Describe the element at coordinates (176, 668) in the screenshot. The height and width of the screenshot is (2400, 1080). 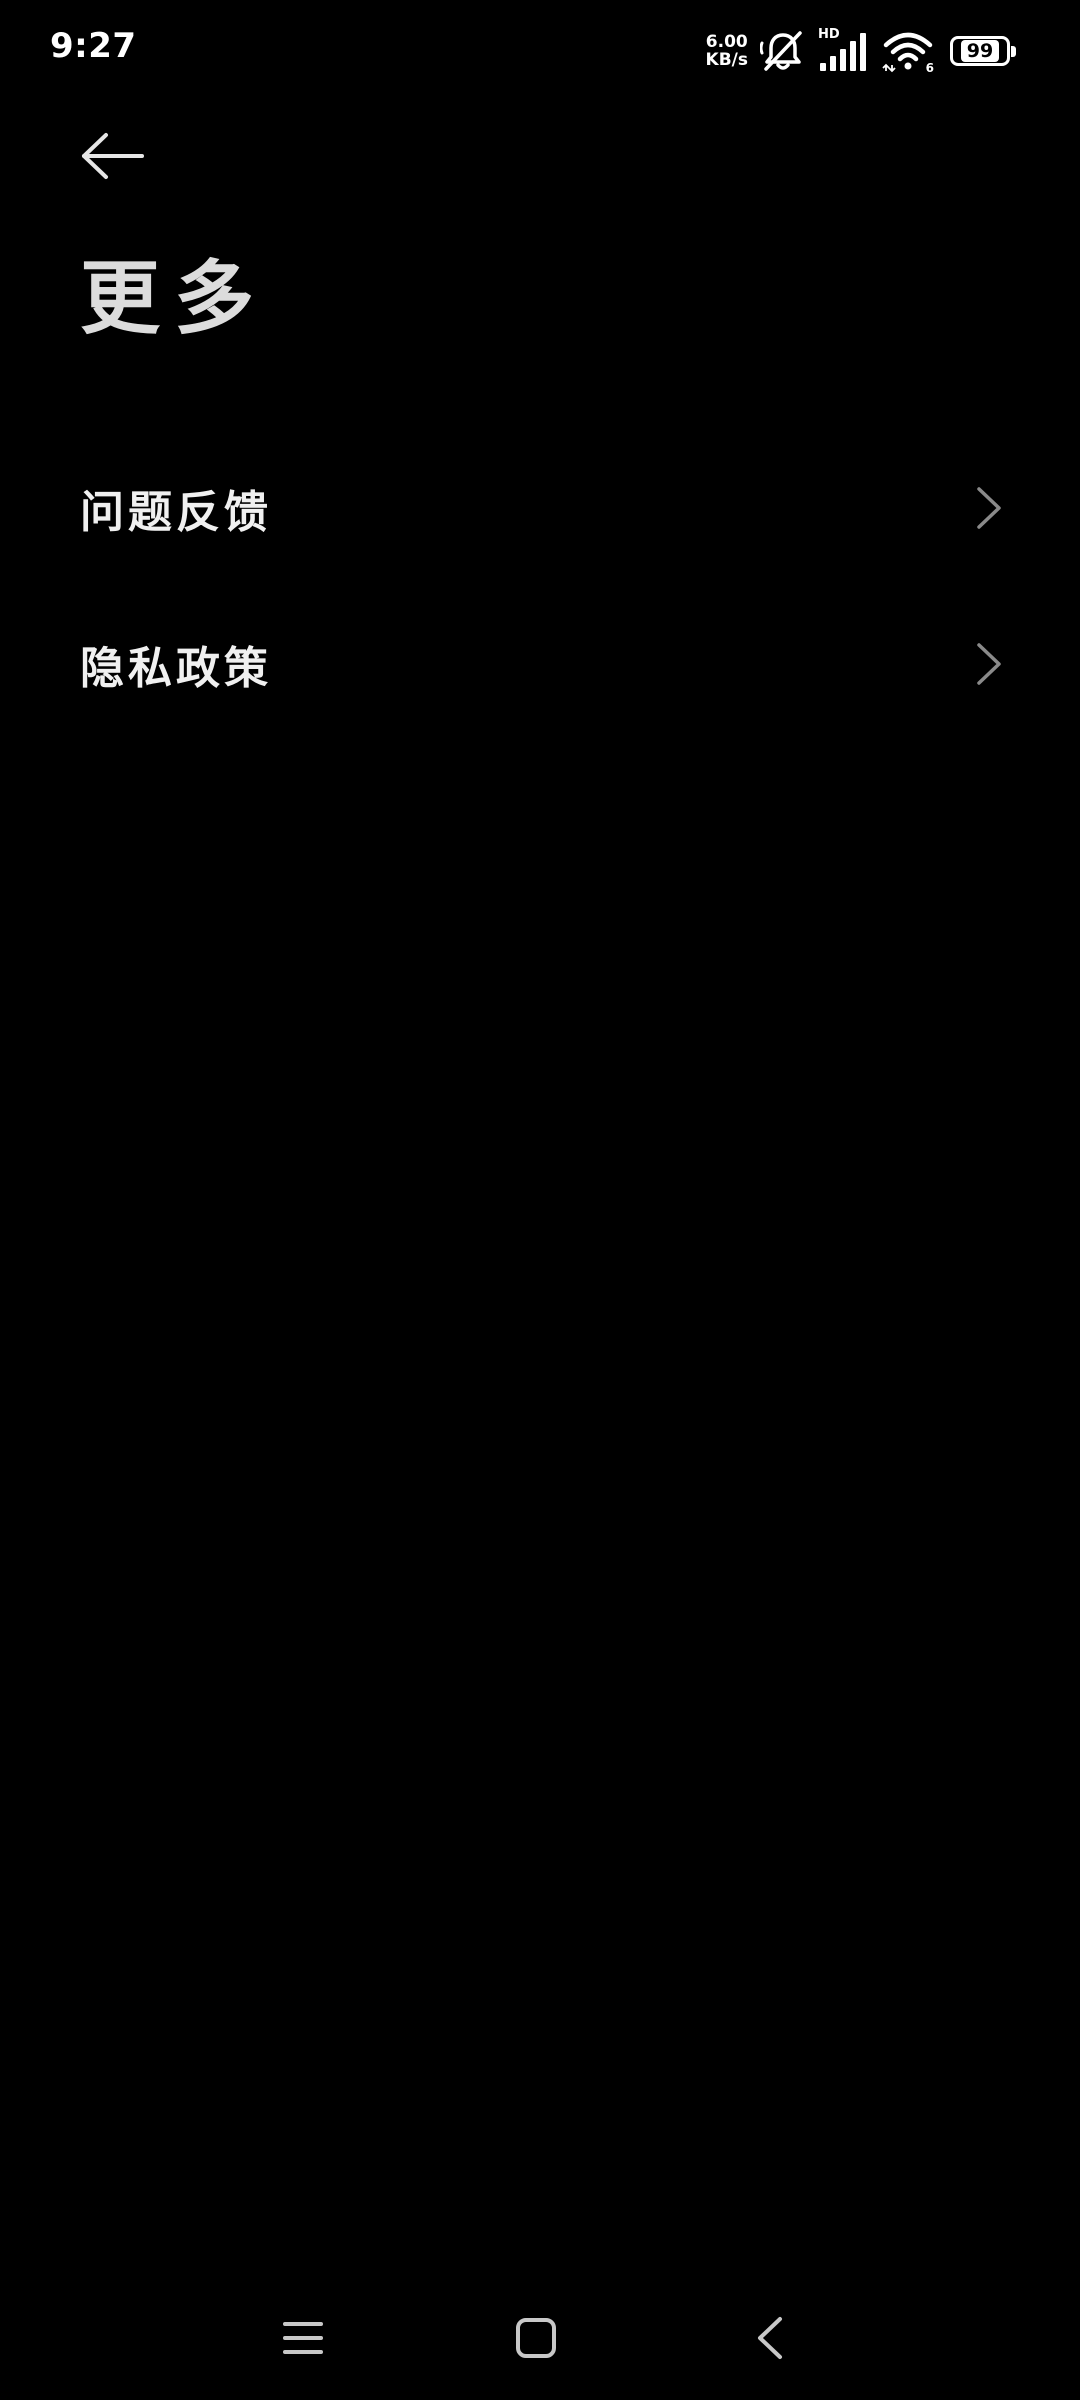
I see `menu-item-label: 隐私政策` at that location.